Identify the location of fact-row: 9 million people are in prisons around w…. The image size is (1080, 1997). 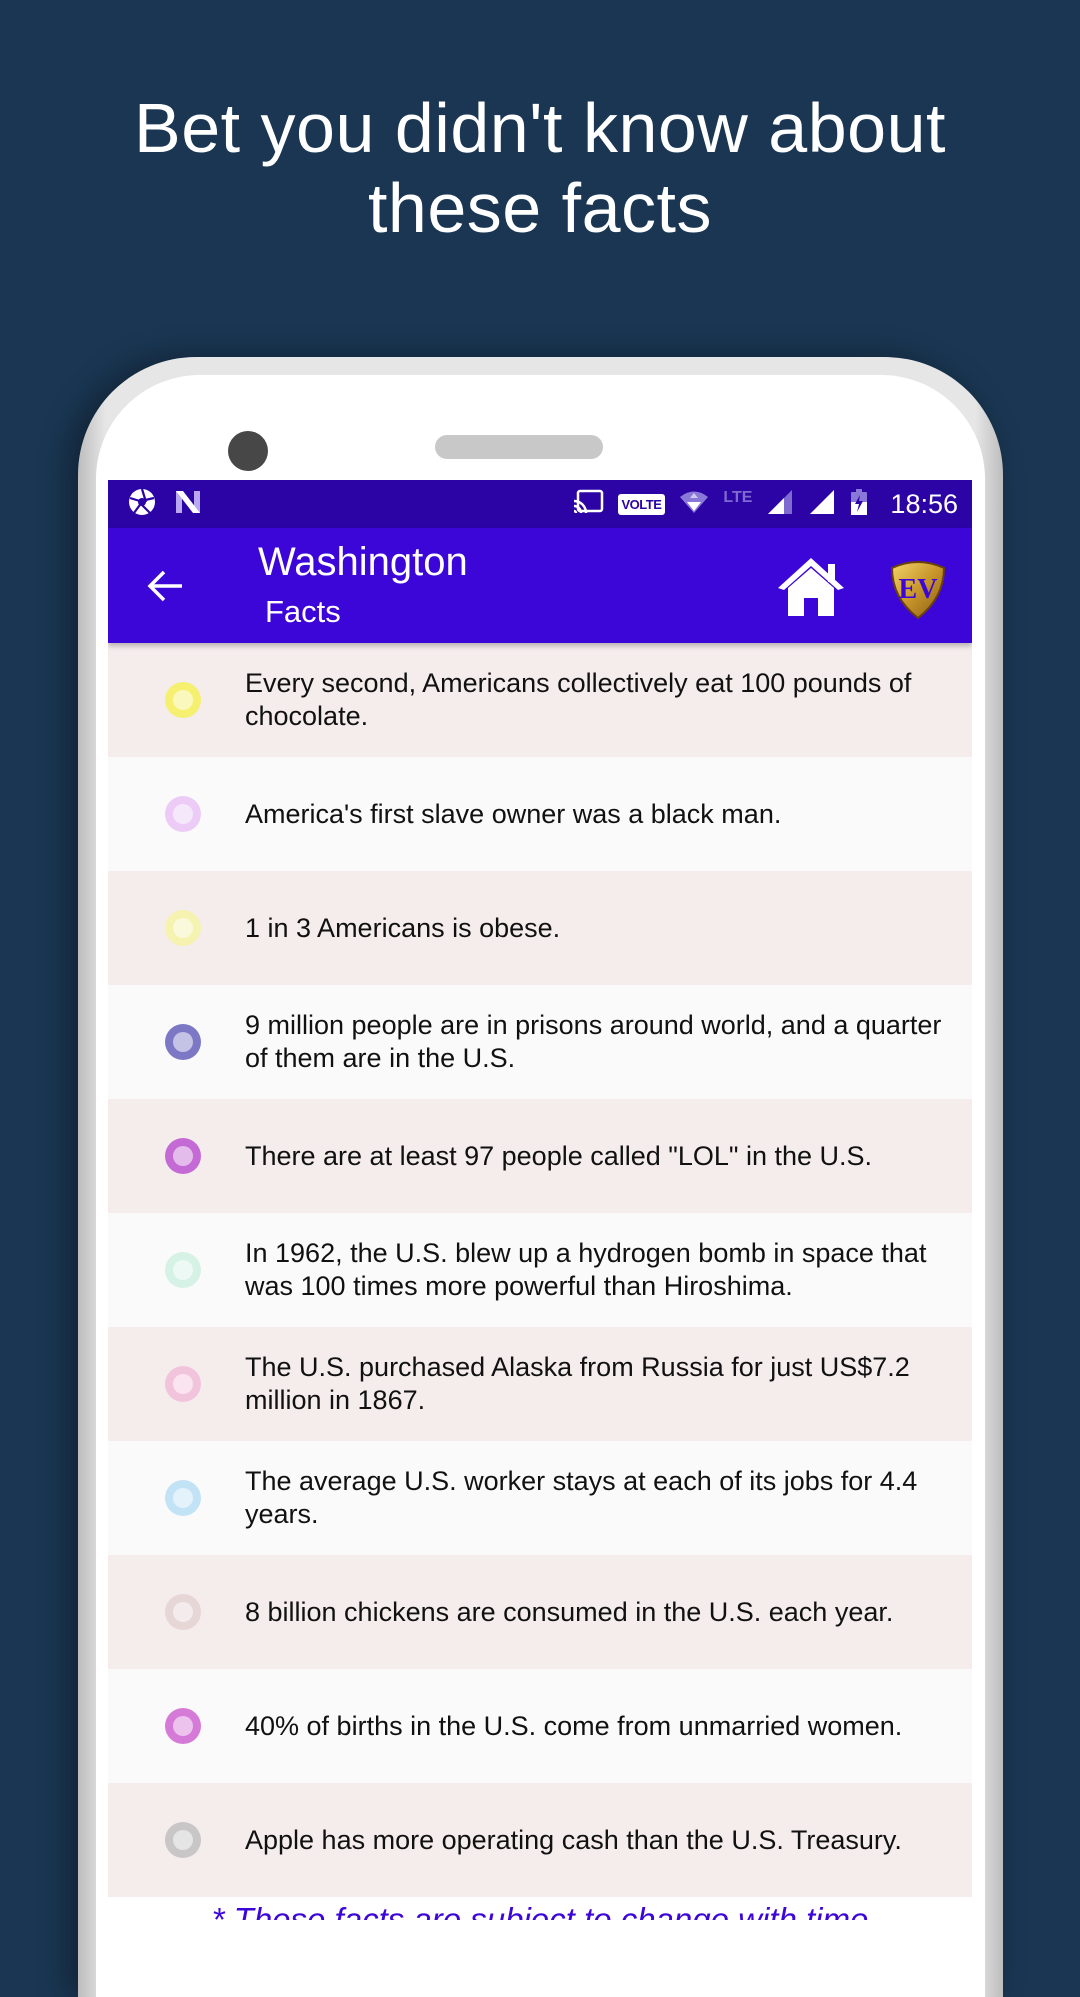
(540, 1042).